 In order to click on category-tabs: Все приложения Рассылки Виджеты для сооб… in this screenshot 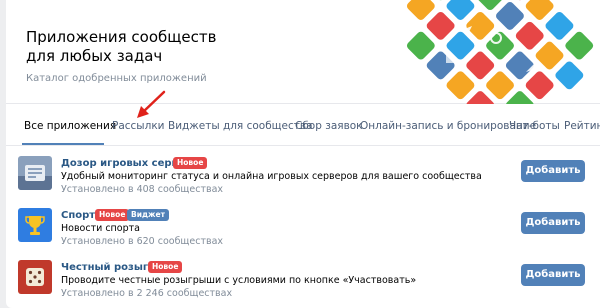, I will do `click(303, 125)`.